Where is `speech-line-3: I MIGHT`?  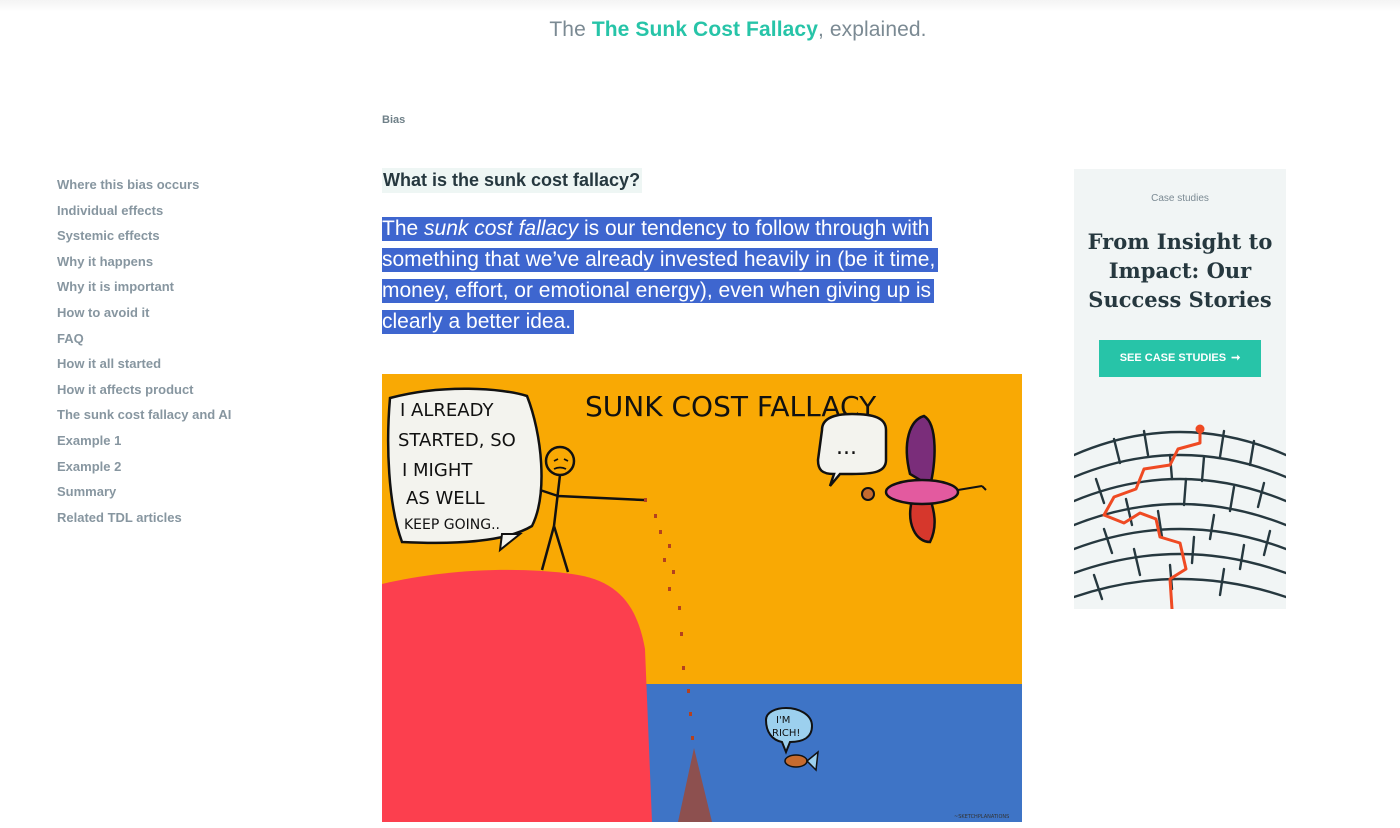 speech-line-3: I MIGHT is located at coordinates (437, 470).